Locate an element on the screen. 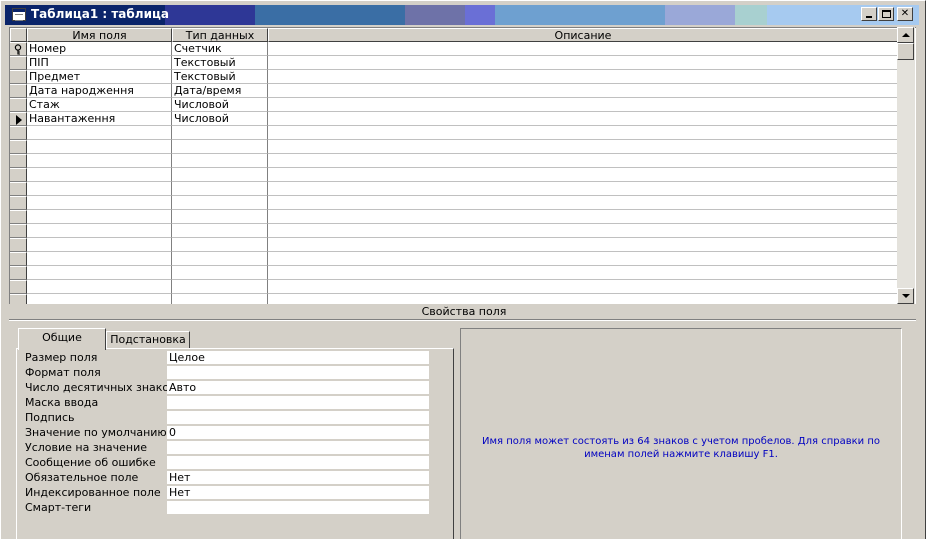 The image size is (926, 539). tab-general: Общие is located at coordinates (62, 339).